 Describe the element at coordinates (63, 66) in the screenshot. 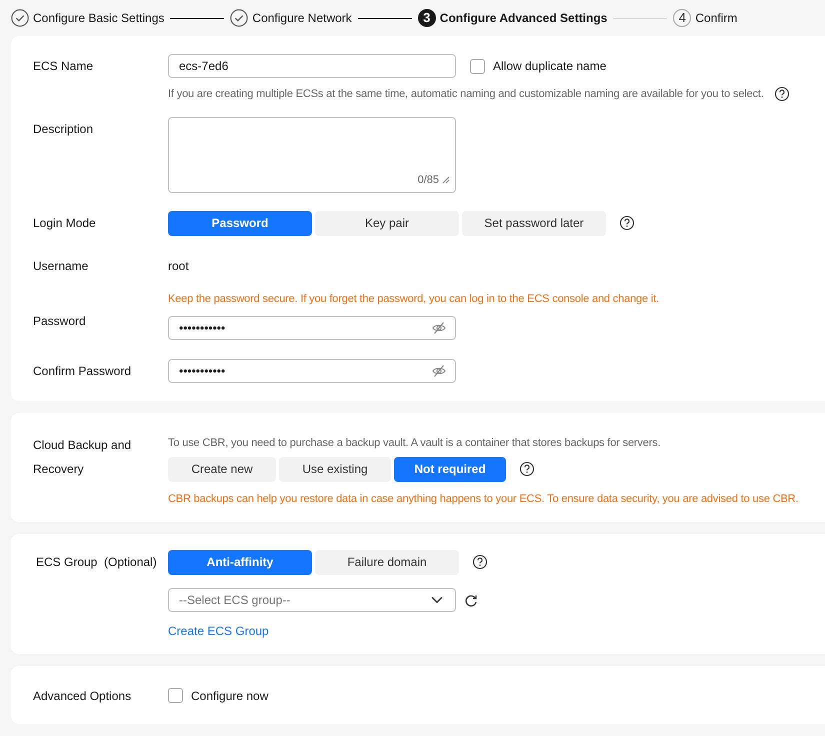

I see `field-label: ECS Name` at that location.